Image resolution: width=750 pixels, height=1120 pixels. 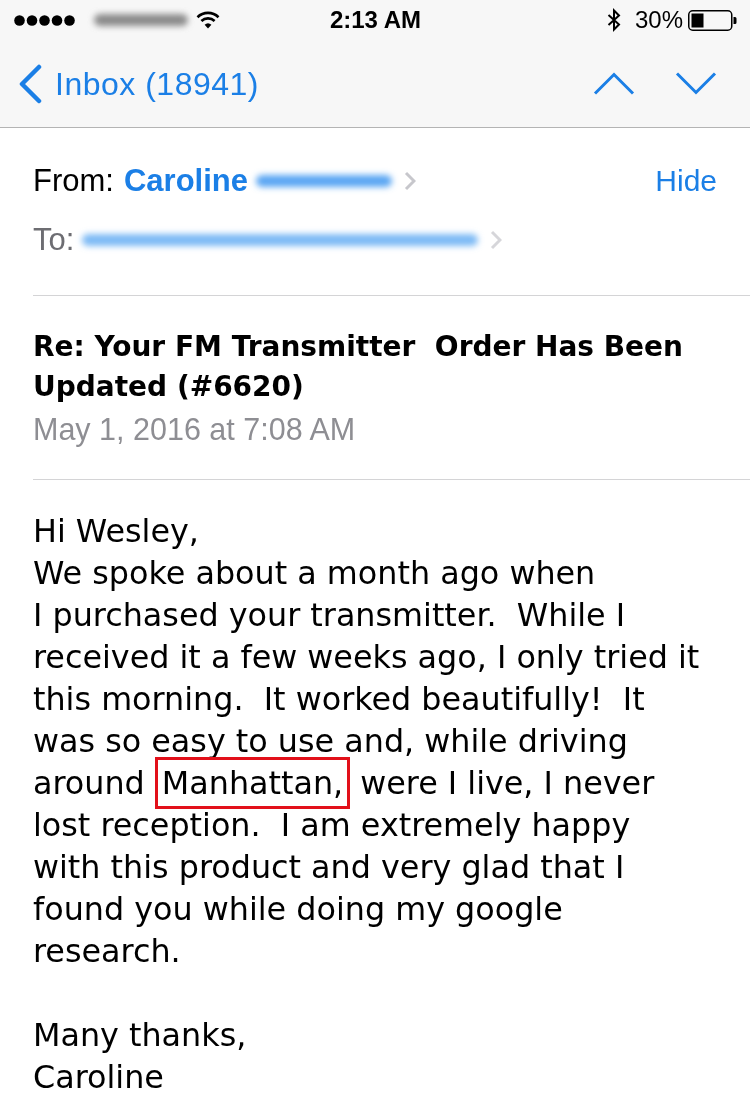 I want to click on body-text: found you while doing my google, so click(x=298, y=909).